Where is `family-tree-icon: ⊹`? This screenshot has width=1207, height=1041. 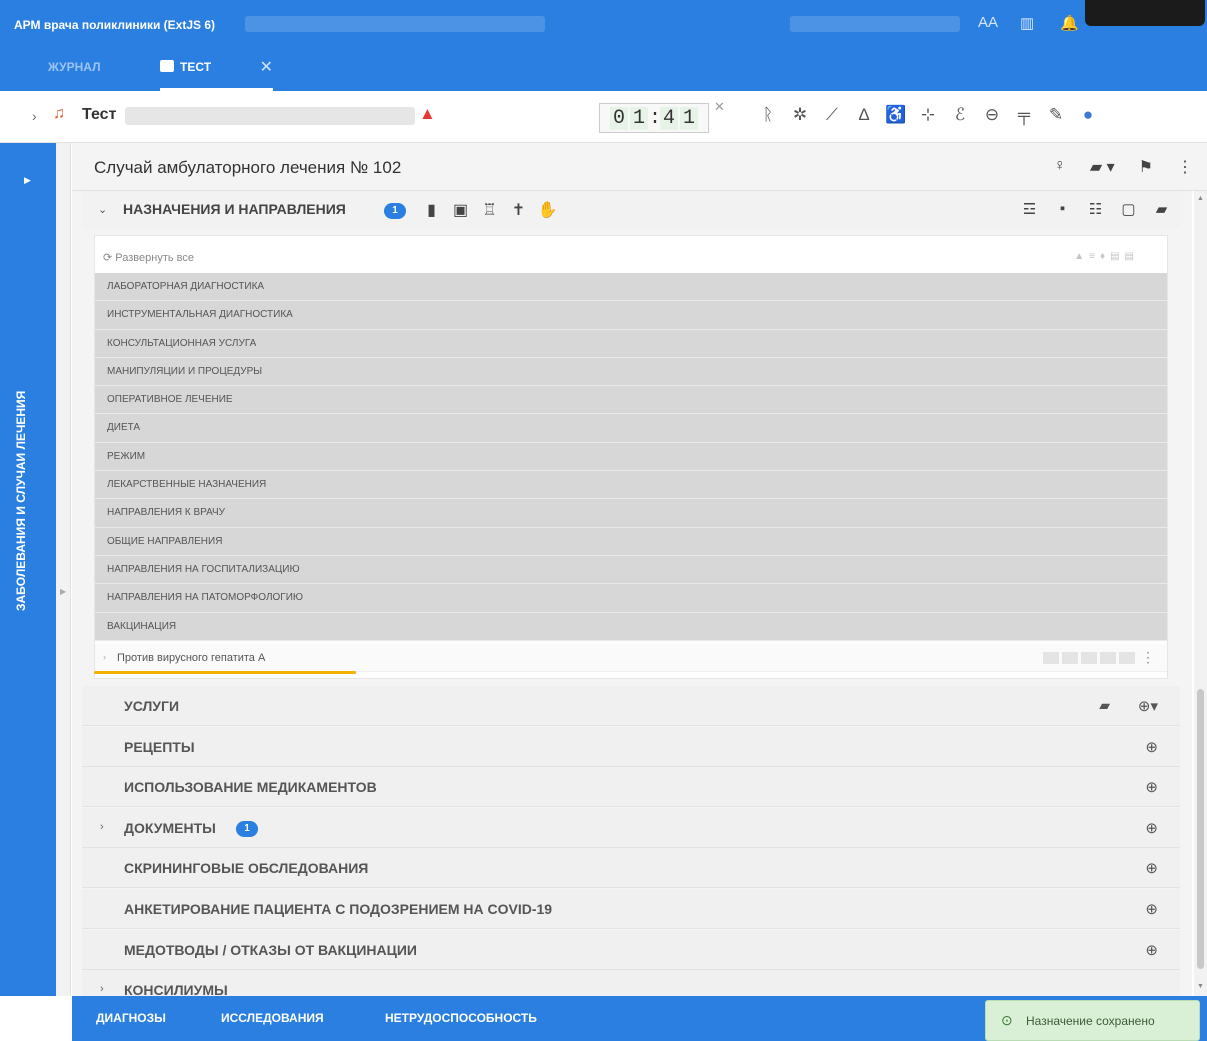 family-tree-icon: ⊹ is located at coordinates (928, 115).